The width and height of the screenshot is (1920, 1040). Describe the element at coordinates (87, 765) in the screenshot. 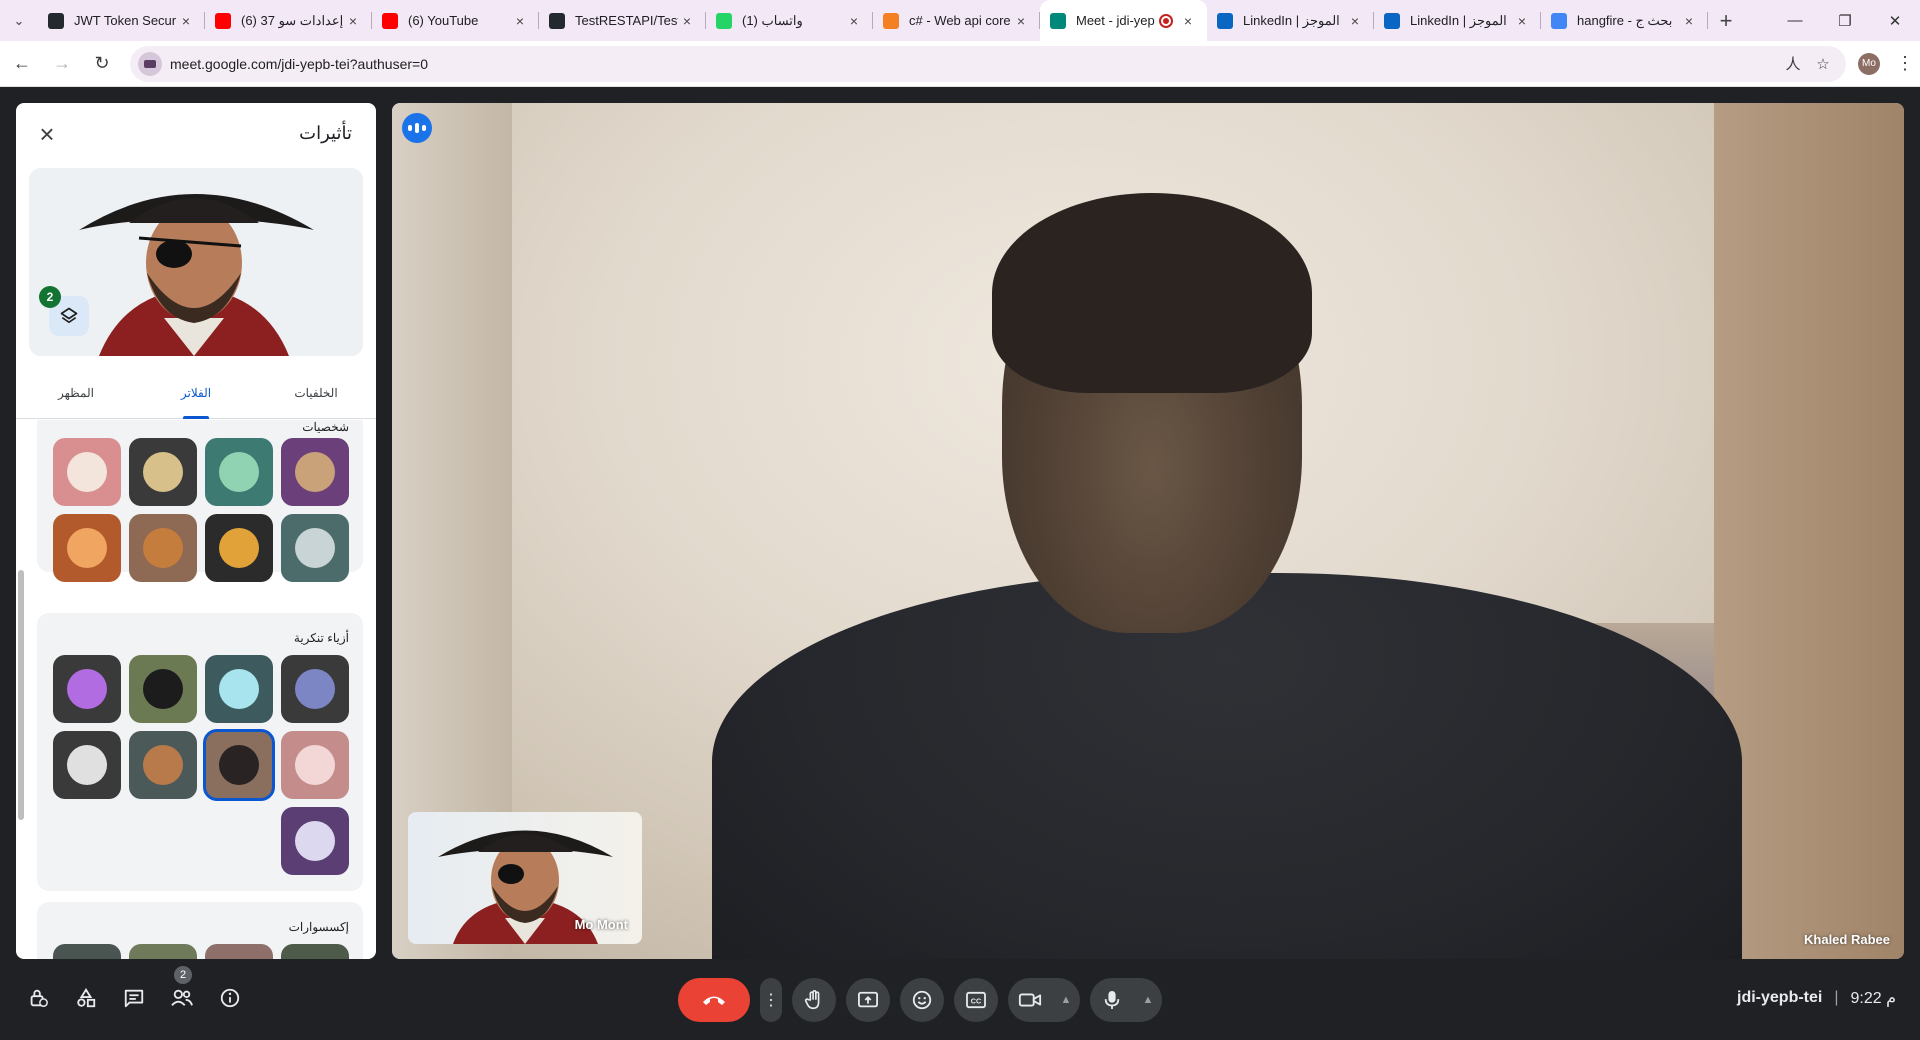

I see `filter-fedora` at that location.